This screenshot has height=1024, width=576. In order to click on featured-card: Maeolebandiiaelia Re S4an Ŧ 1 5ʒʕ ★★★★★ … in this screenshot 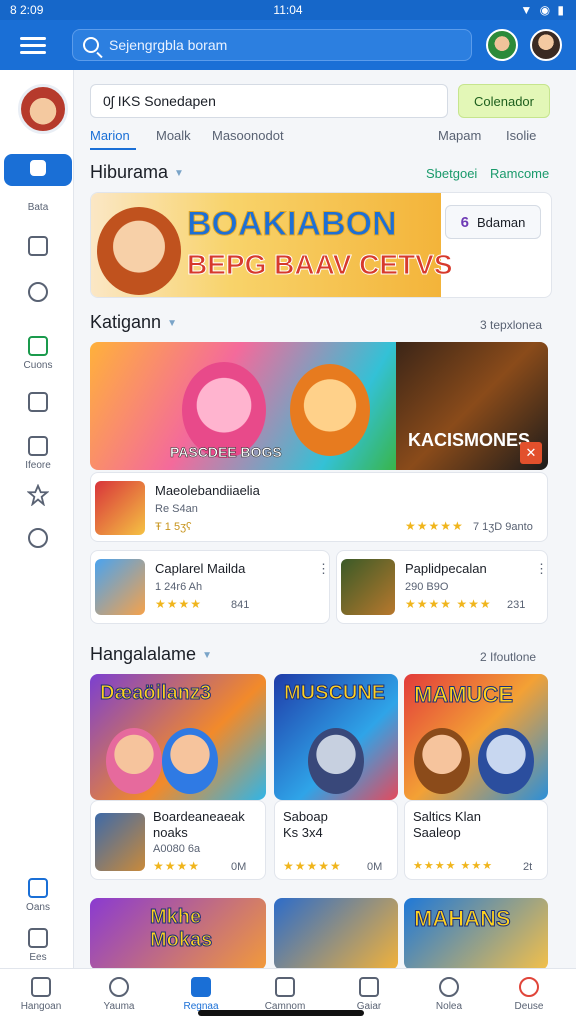, I will do `click(319, 507)`.